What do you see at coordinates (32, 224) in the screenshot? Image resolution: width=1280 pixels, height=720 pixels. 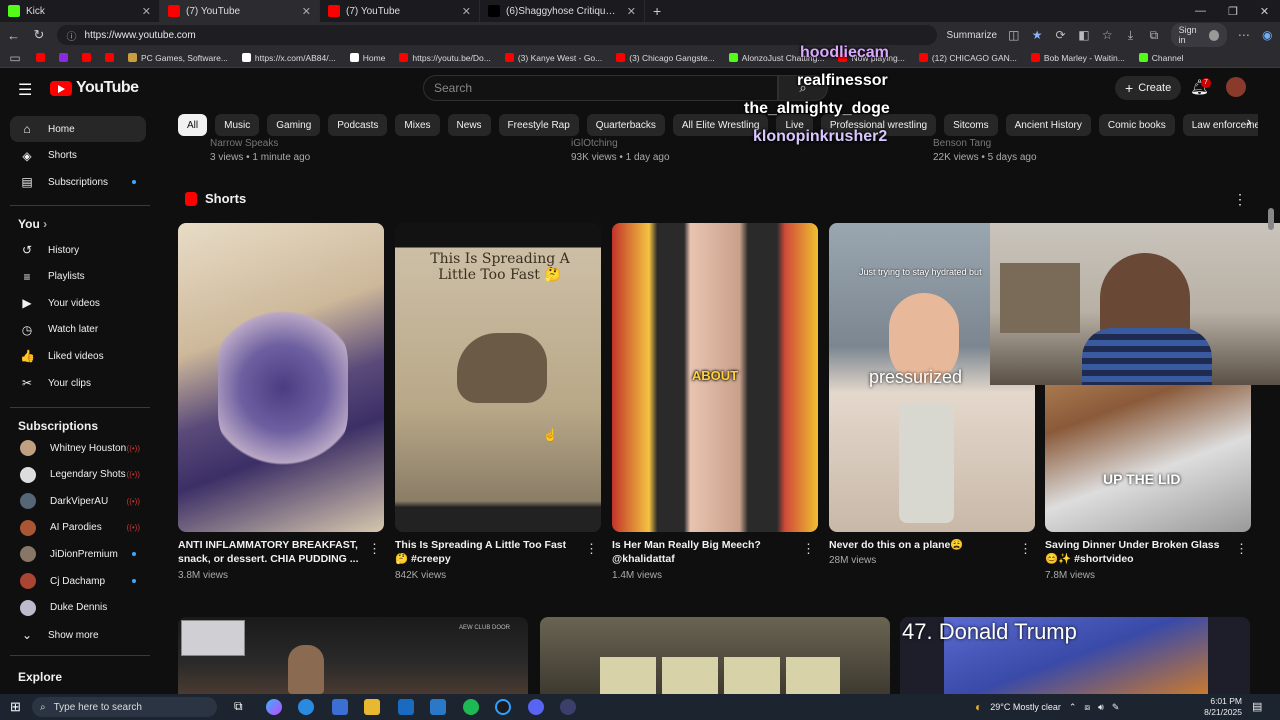 I see `sidebar-you-heading: You ›` at bounding box center [32, 224].